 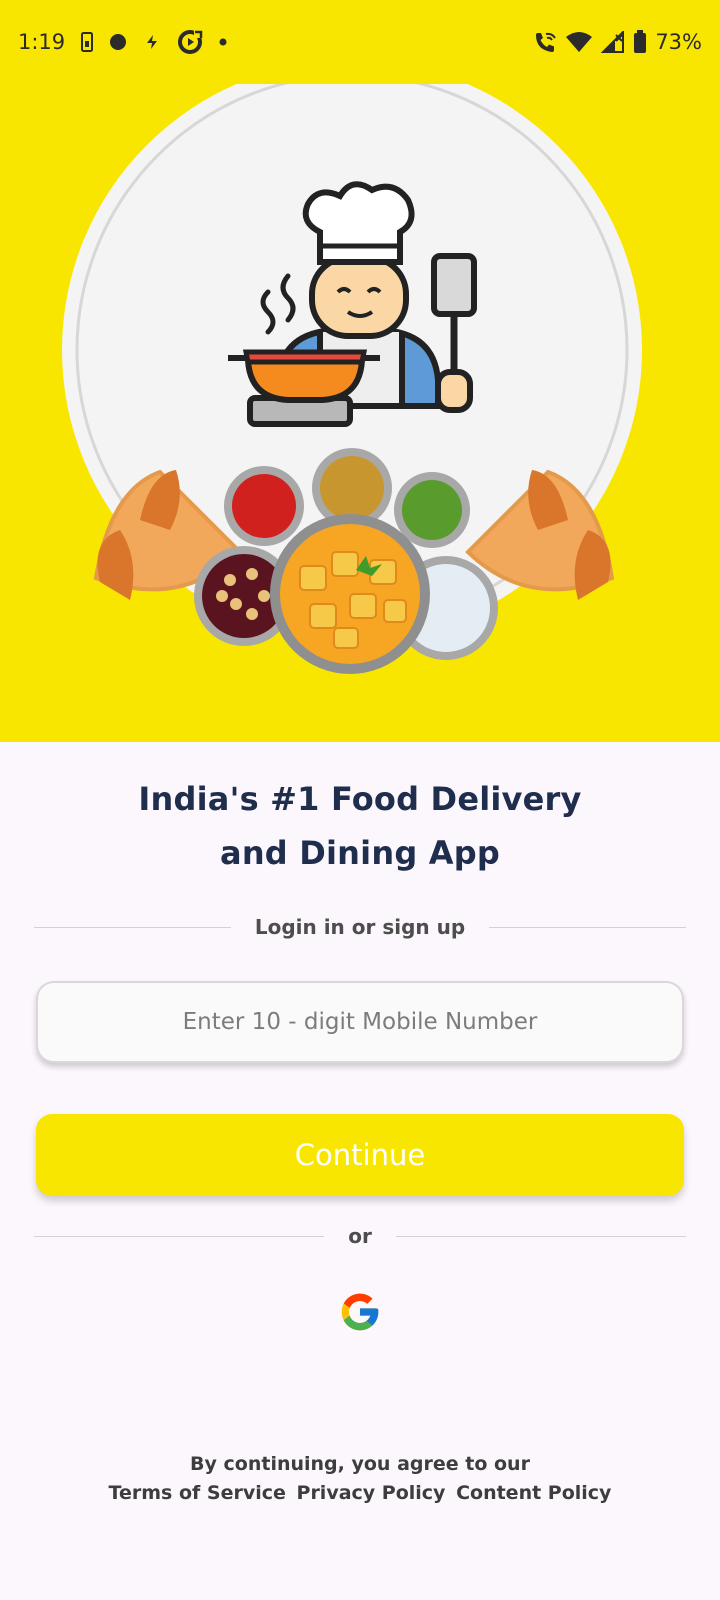 I want to click on wifi-icon, so click(x=579, y=42).